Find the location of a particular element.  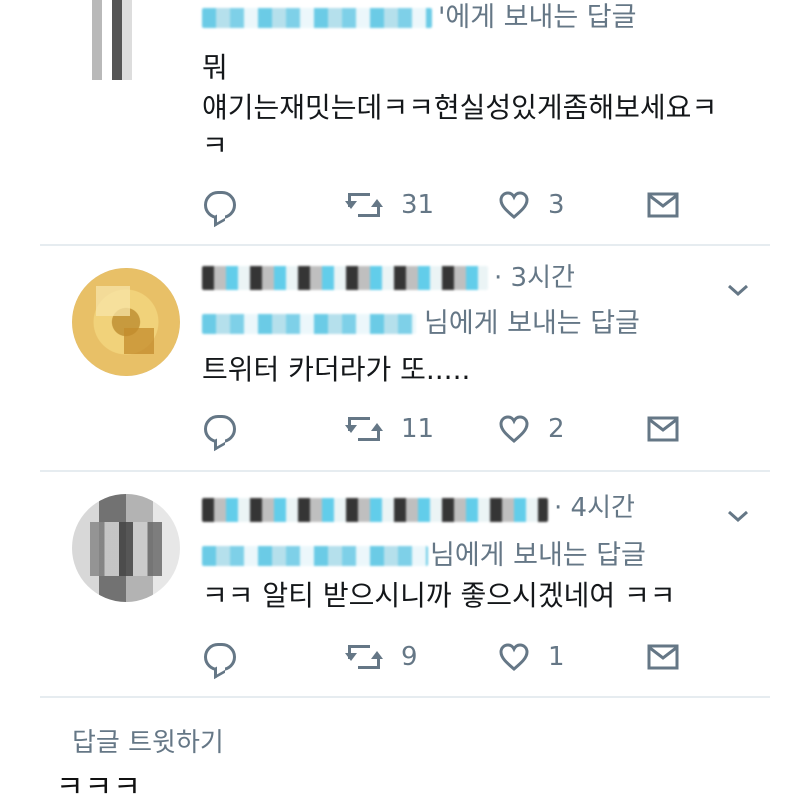

retweet-button: 31 is located at coordinates (389, 205).